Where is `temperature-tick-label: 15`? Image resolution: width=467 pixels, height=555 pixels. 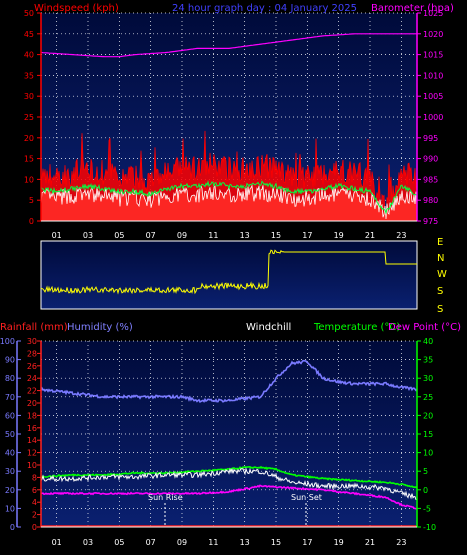 temperature-tick-label: 15 is located at coordinates (428, 434).